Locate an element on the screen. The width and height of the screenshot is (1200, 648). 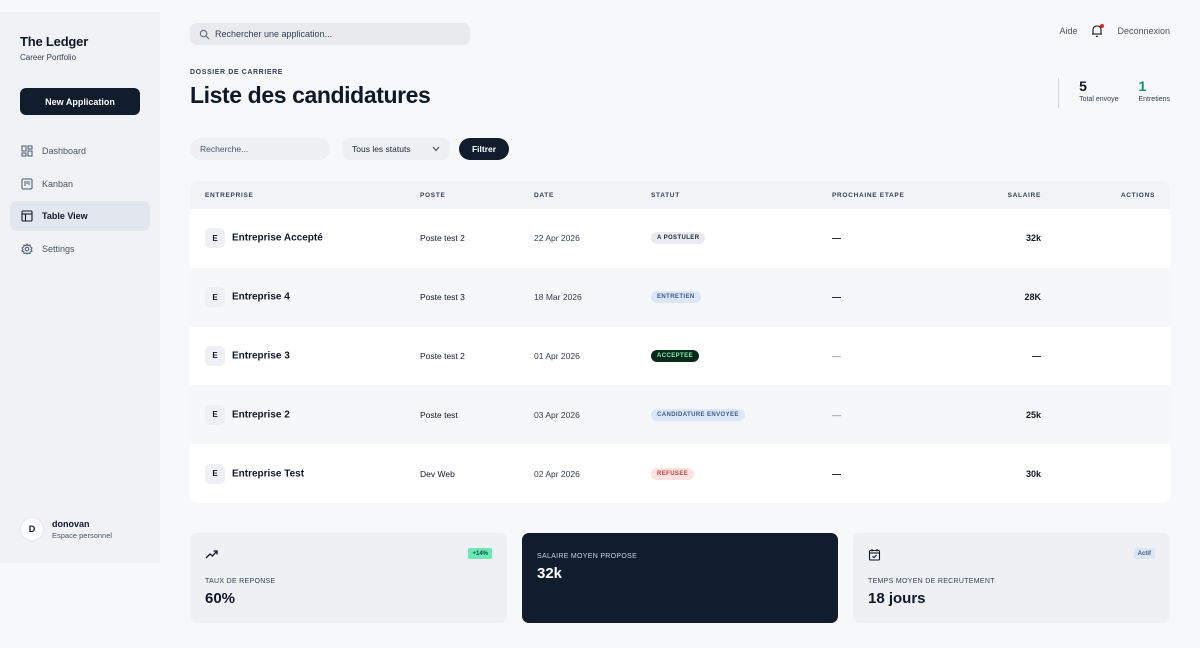
global-search is located at coordinates (330, 34).